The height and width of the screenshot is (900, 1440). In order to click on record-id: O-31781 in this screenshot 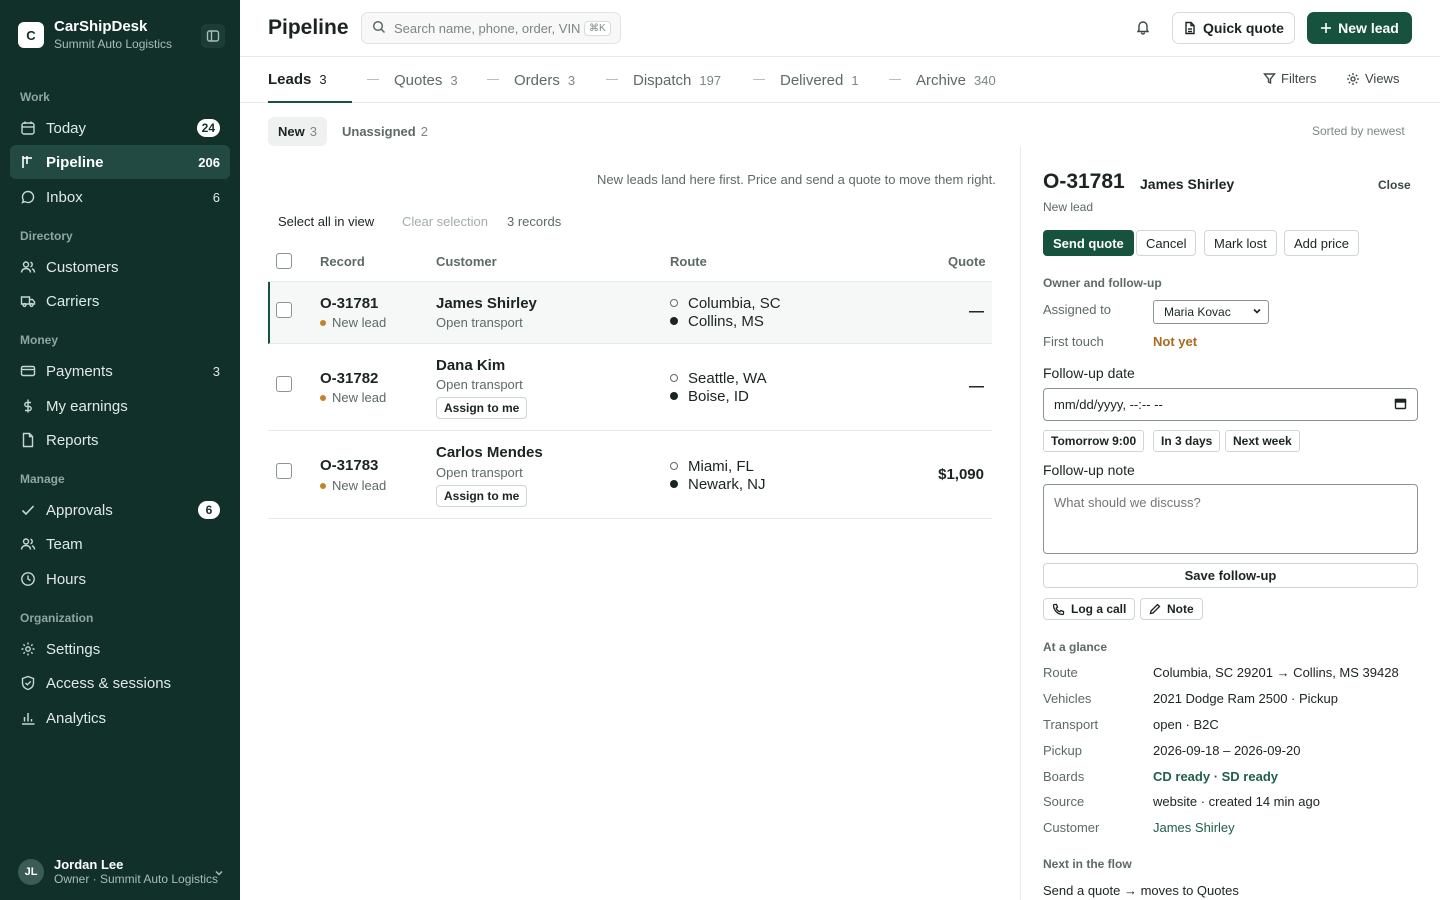, I will do `click(349, 303)`.